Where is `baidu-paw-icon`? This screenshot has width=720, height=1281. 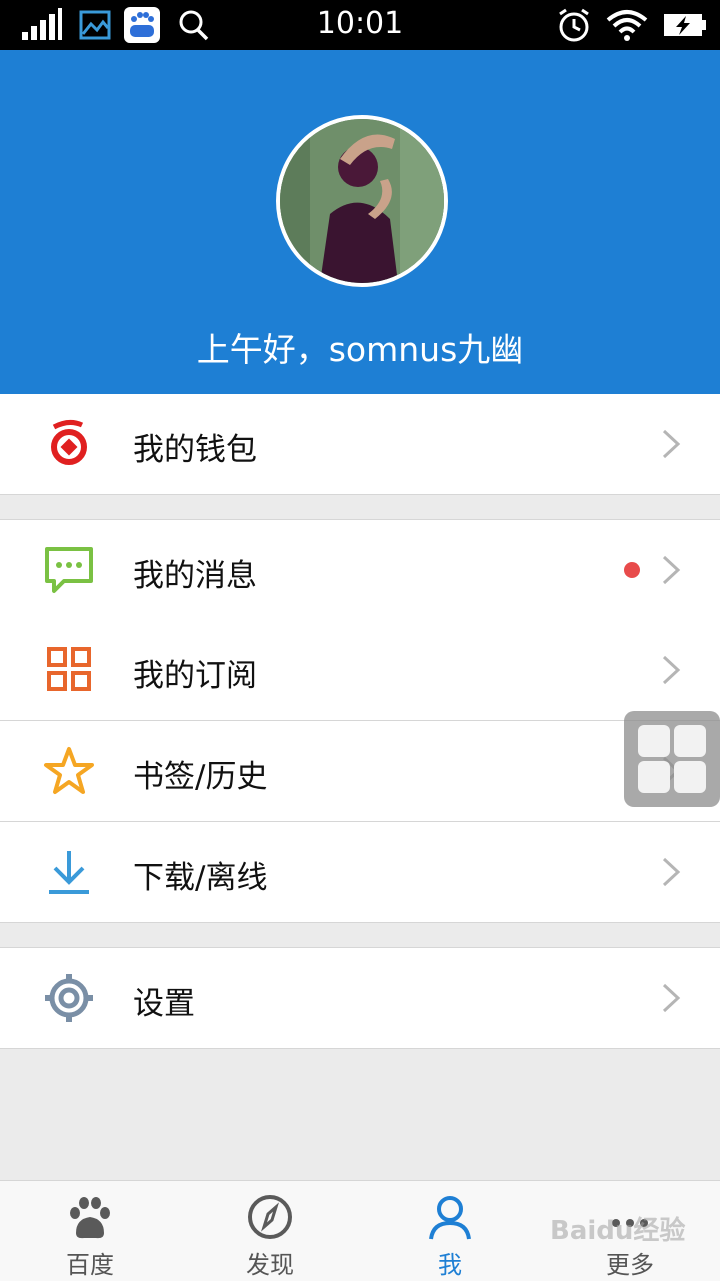
baidu-paw-icon is located at coordinates (90, 1218).